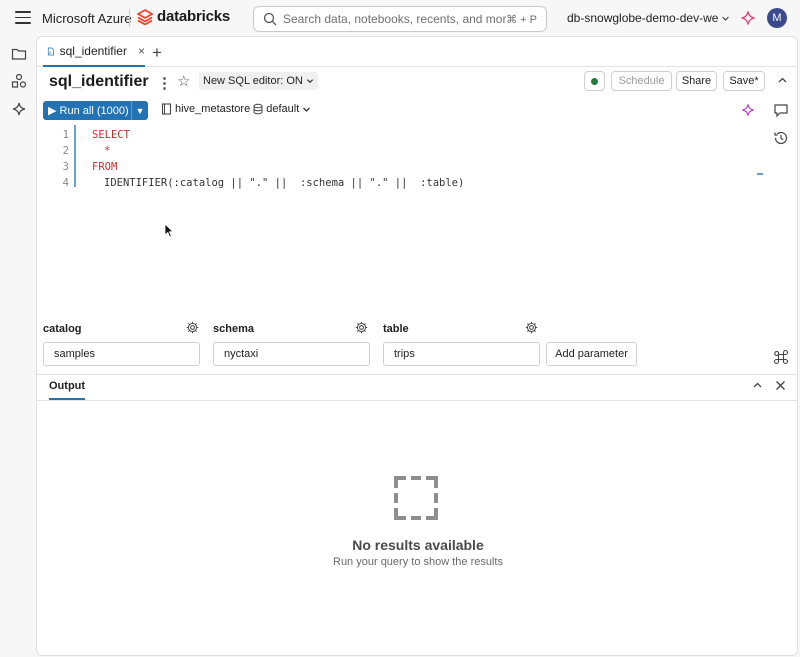 The width and height of the screenshot is (800, 657). What do you see at coordinates (112, 111) in the screenshot?
I see `run-all-count: (1000)` at bounding box center [112, 111].